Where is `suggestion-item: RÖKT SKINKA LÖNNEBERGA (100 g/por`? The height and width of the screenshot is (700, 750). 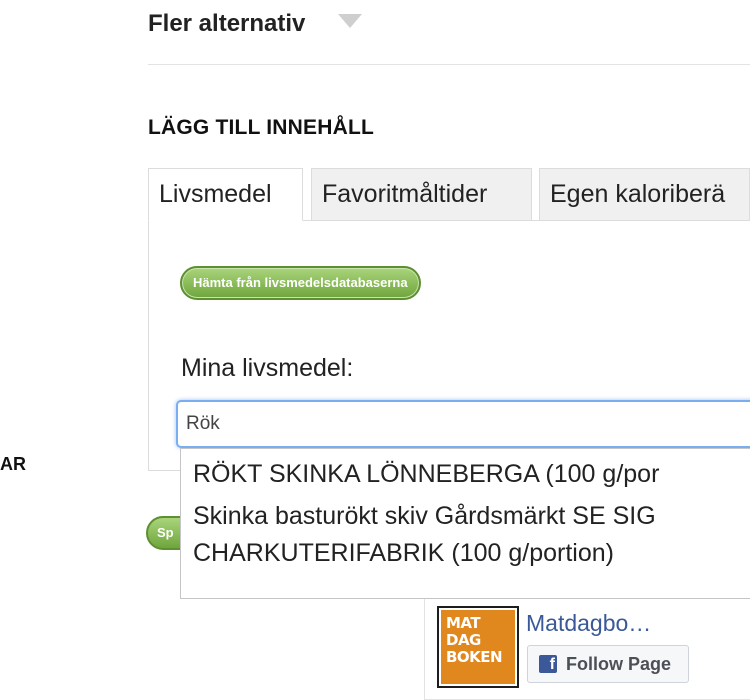
suggestion-item: RÖKT SKINKA LÖNNEBERGA (100 g/por is located at coordinates (465, 474).